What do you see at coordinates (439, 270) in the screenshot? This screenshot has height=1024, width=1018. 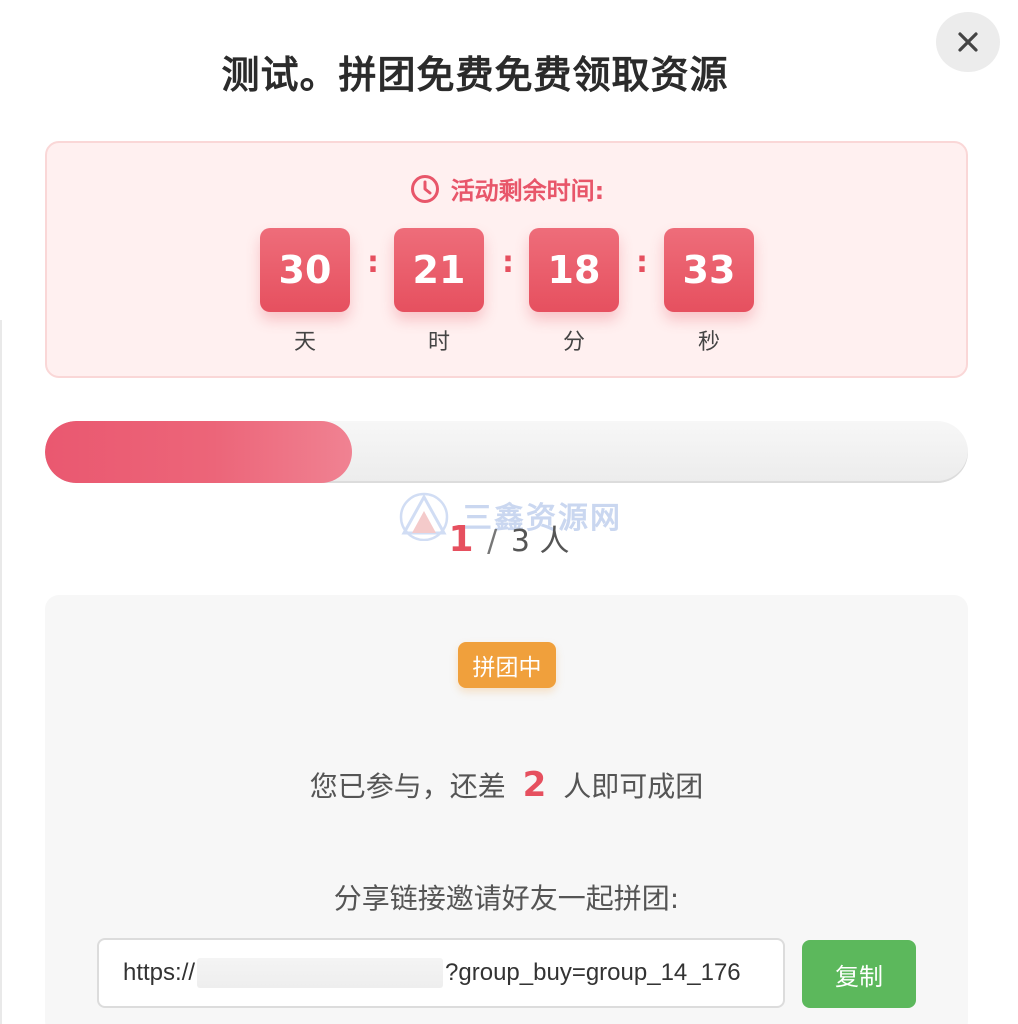 I see `countdown-hours-value: 21` at bounding box center [439, 270].